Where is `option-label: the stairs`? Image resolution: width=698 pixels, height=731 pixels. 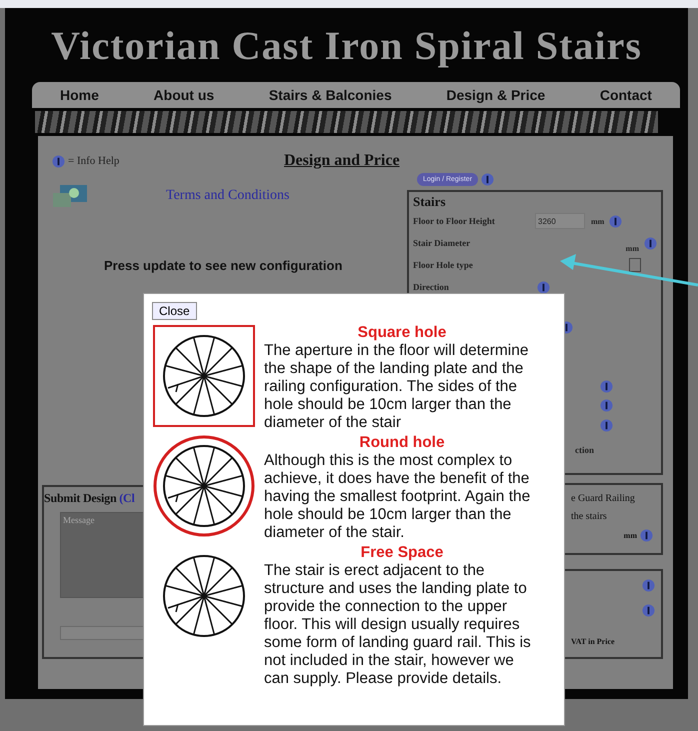
option-label: the stairs is located at coordinates (589, 516).